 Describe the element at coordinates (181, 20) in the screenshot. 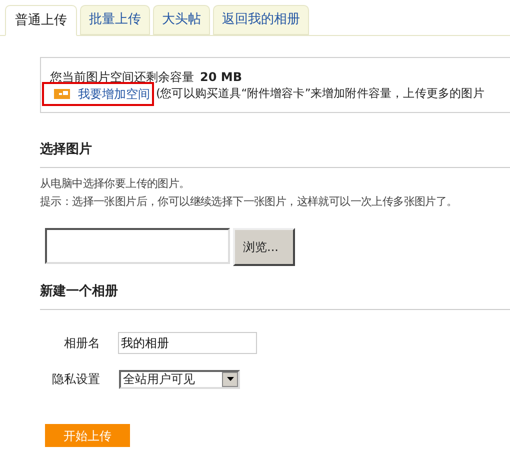

I see `tab: 大头帖` at that location.